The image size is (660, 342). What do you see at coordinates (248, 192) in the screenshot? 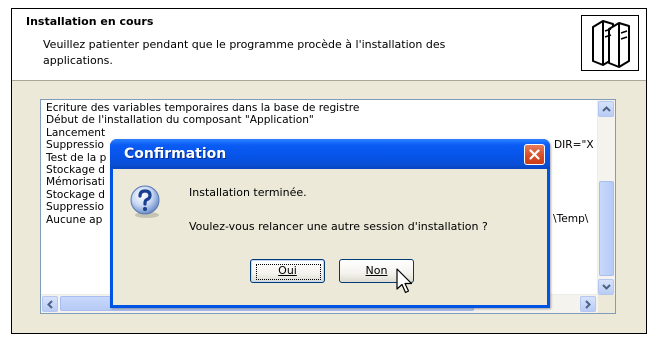
I see `dialog-message-primary: Installation terminée.` at bounding box center [248, 192].